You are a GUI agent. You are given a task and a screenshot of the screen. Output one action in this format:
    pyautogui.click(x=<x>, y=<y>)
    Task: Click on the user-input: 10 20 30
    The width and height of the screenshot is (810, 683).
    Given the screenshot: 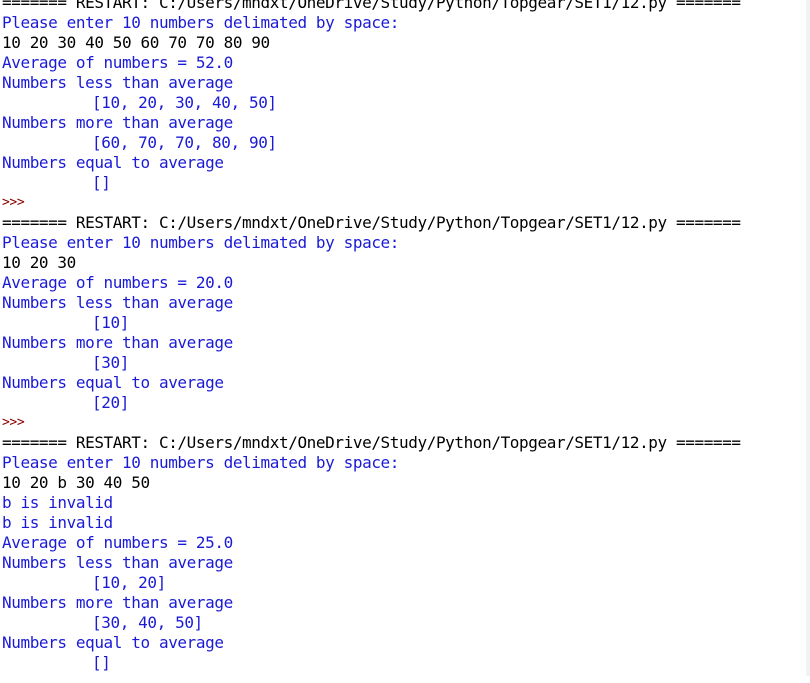 What is the action you would take?
    pyautogui.click(x=39, y=262)
    